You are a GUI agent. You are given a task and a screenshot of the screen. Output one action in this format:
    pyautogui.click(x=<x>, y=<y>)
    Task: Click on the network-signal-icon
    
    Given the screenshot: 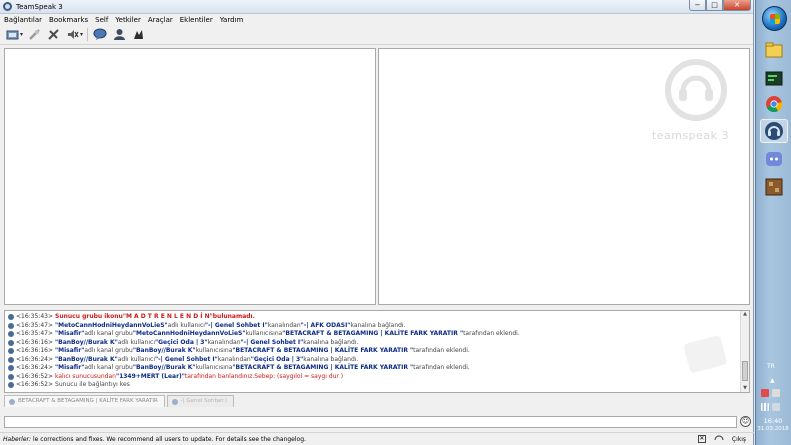 What is the action you would take?
    pyautogui.click(x=765, y=407)
    